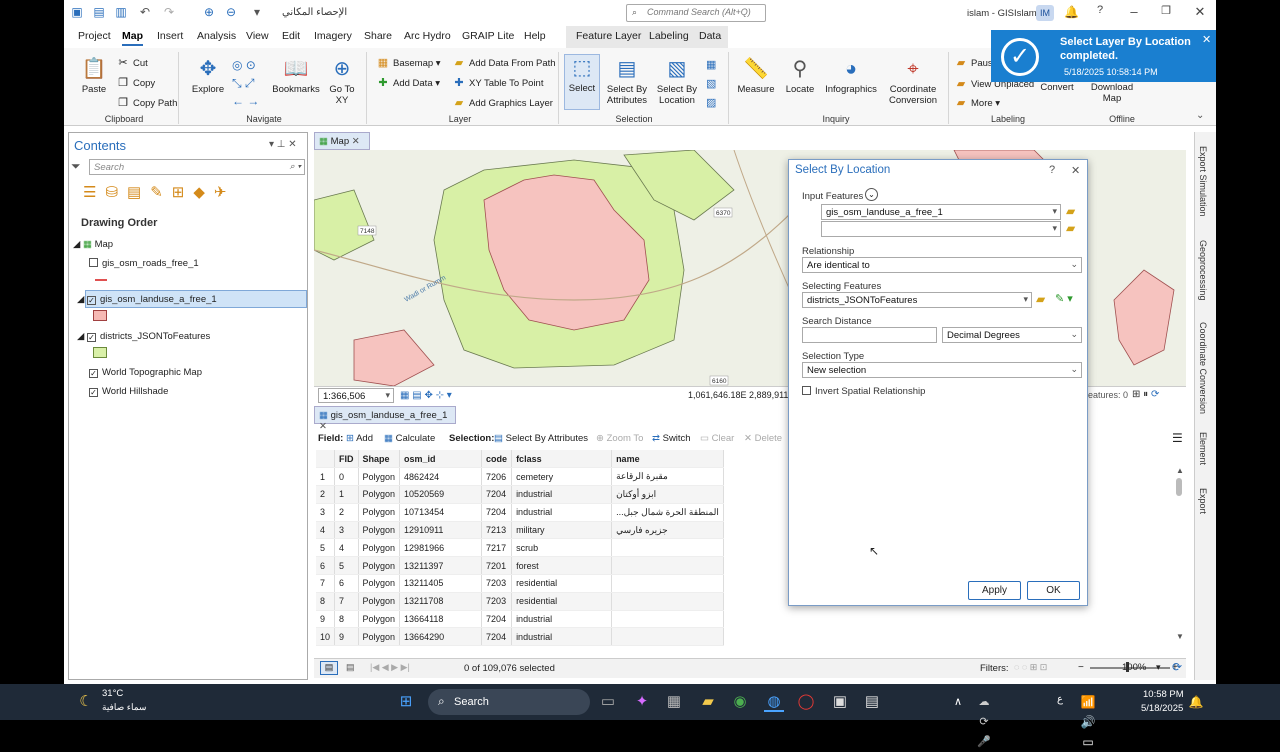 The height and width of the screenshot is (752, 1280). Describe the element at coordinates (1053, 590) in the screenshot. I see `ok-button: OK` at that location.